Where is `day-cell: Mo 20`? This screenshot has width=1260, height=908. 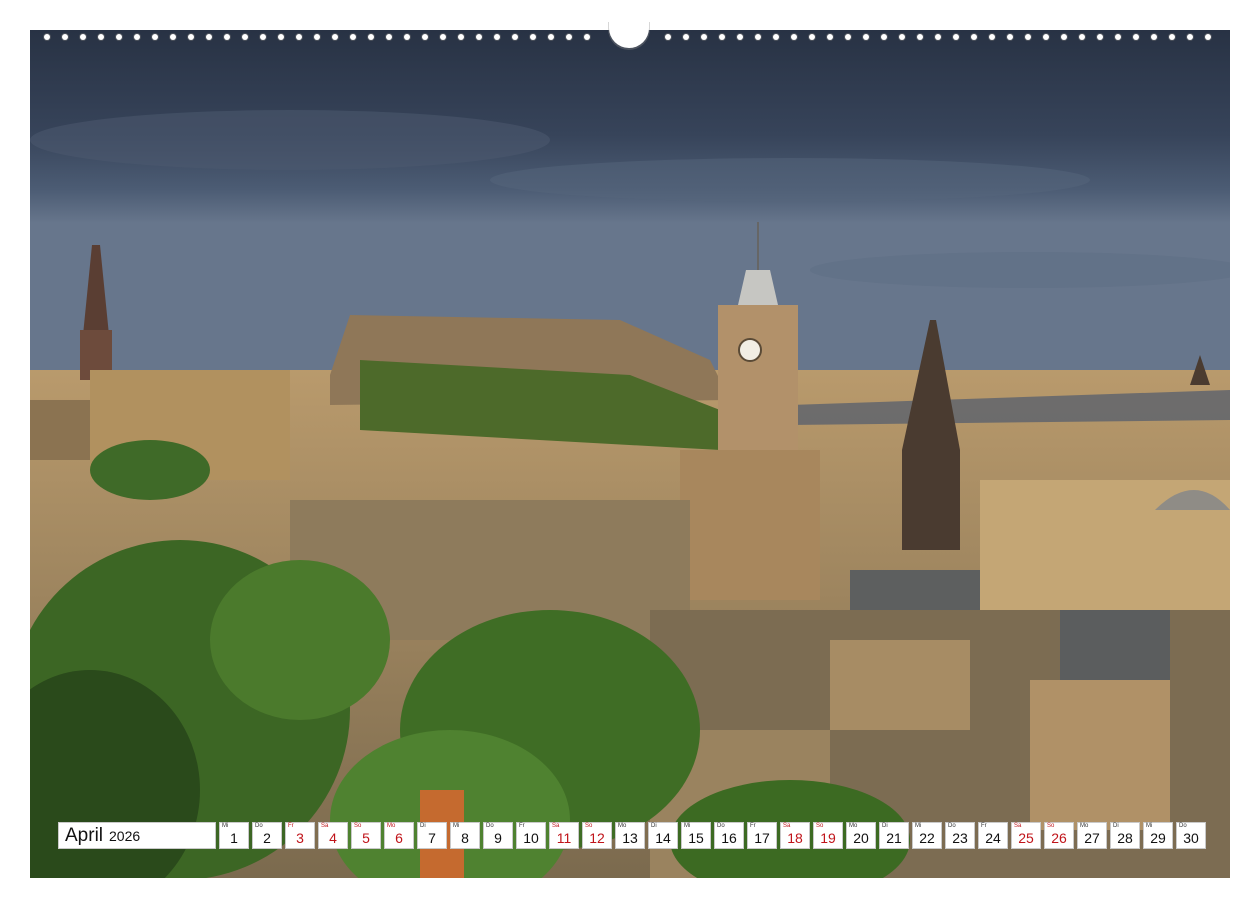
day-cell: Mo 20 is located at coordinates (861, 835).